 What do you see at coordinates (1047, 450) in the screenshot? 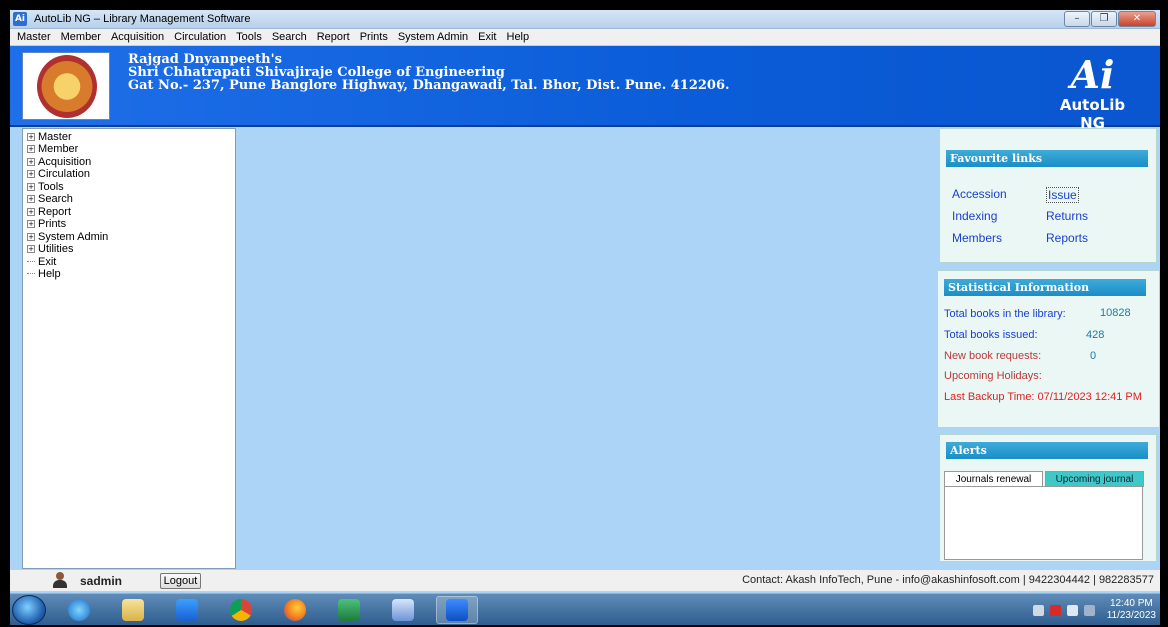
I see `alerts-title: Alerts` at bounding box center [1047, 450].